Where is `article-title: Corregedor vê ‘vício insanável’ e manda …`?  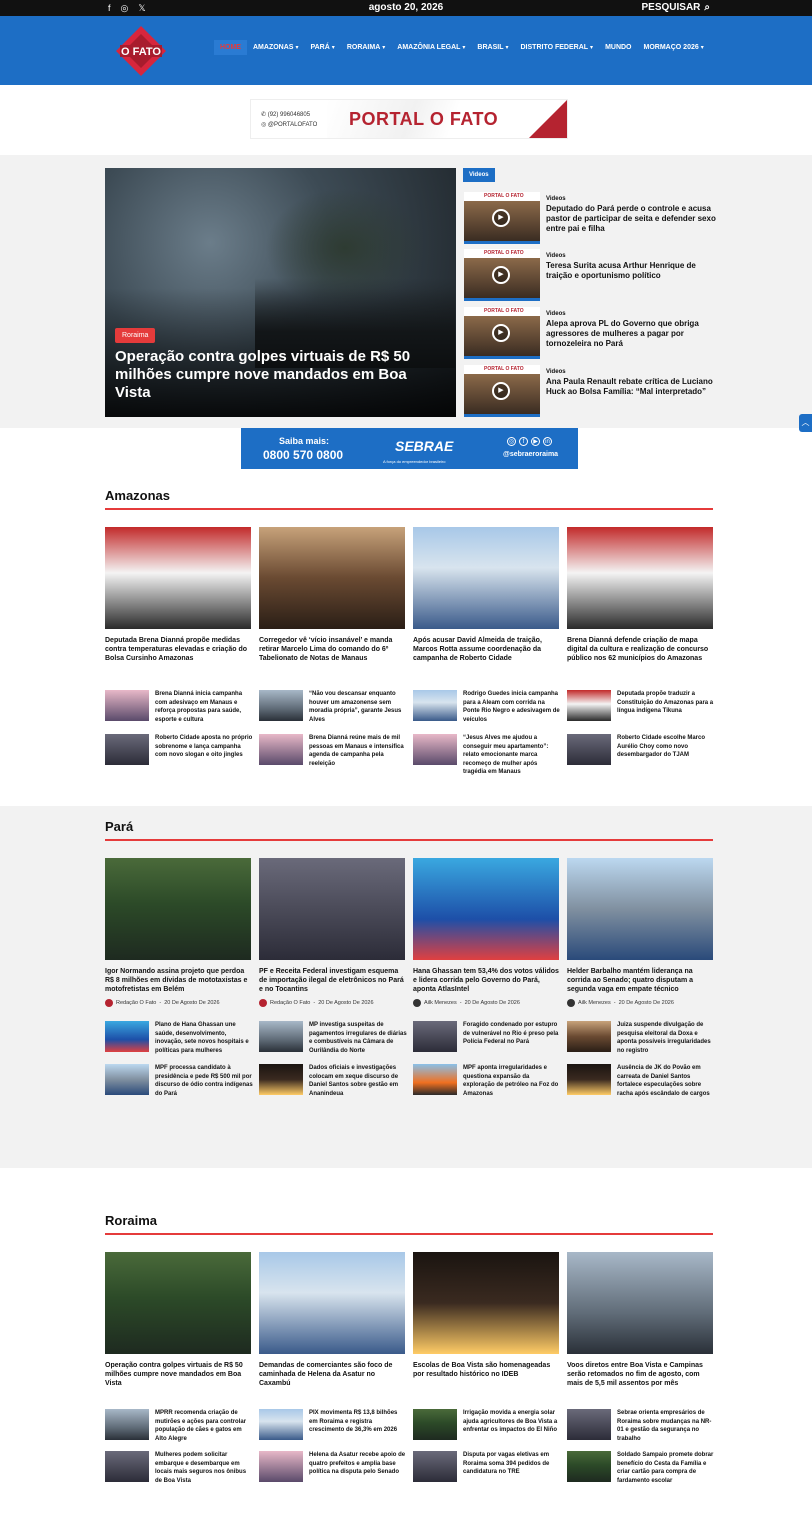
article-title: Corregedor vê ‘vício insanável’ e manda … is located at coordinates (332, 649).